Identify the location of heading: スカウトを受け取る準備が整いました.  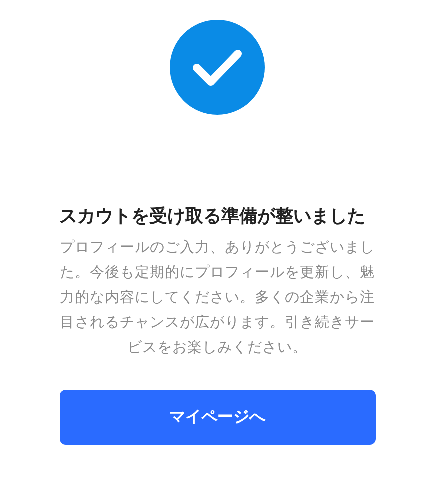
(213, 217).